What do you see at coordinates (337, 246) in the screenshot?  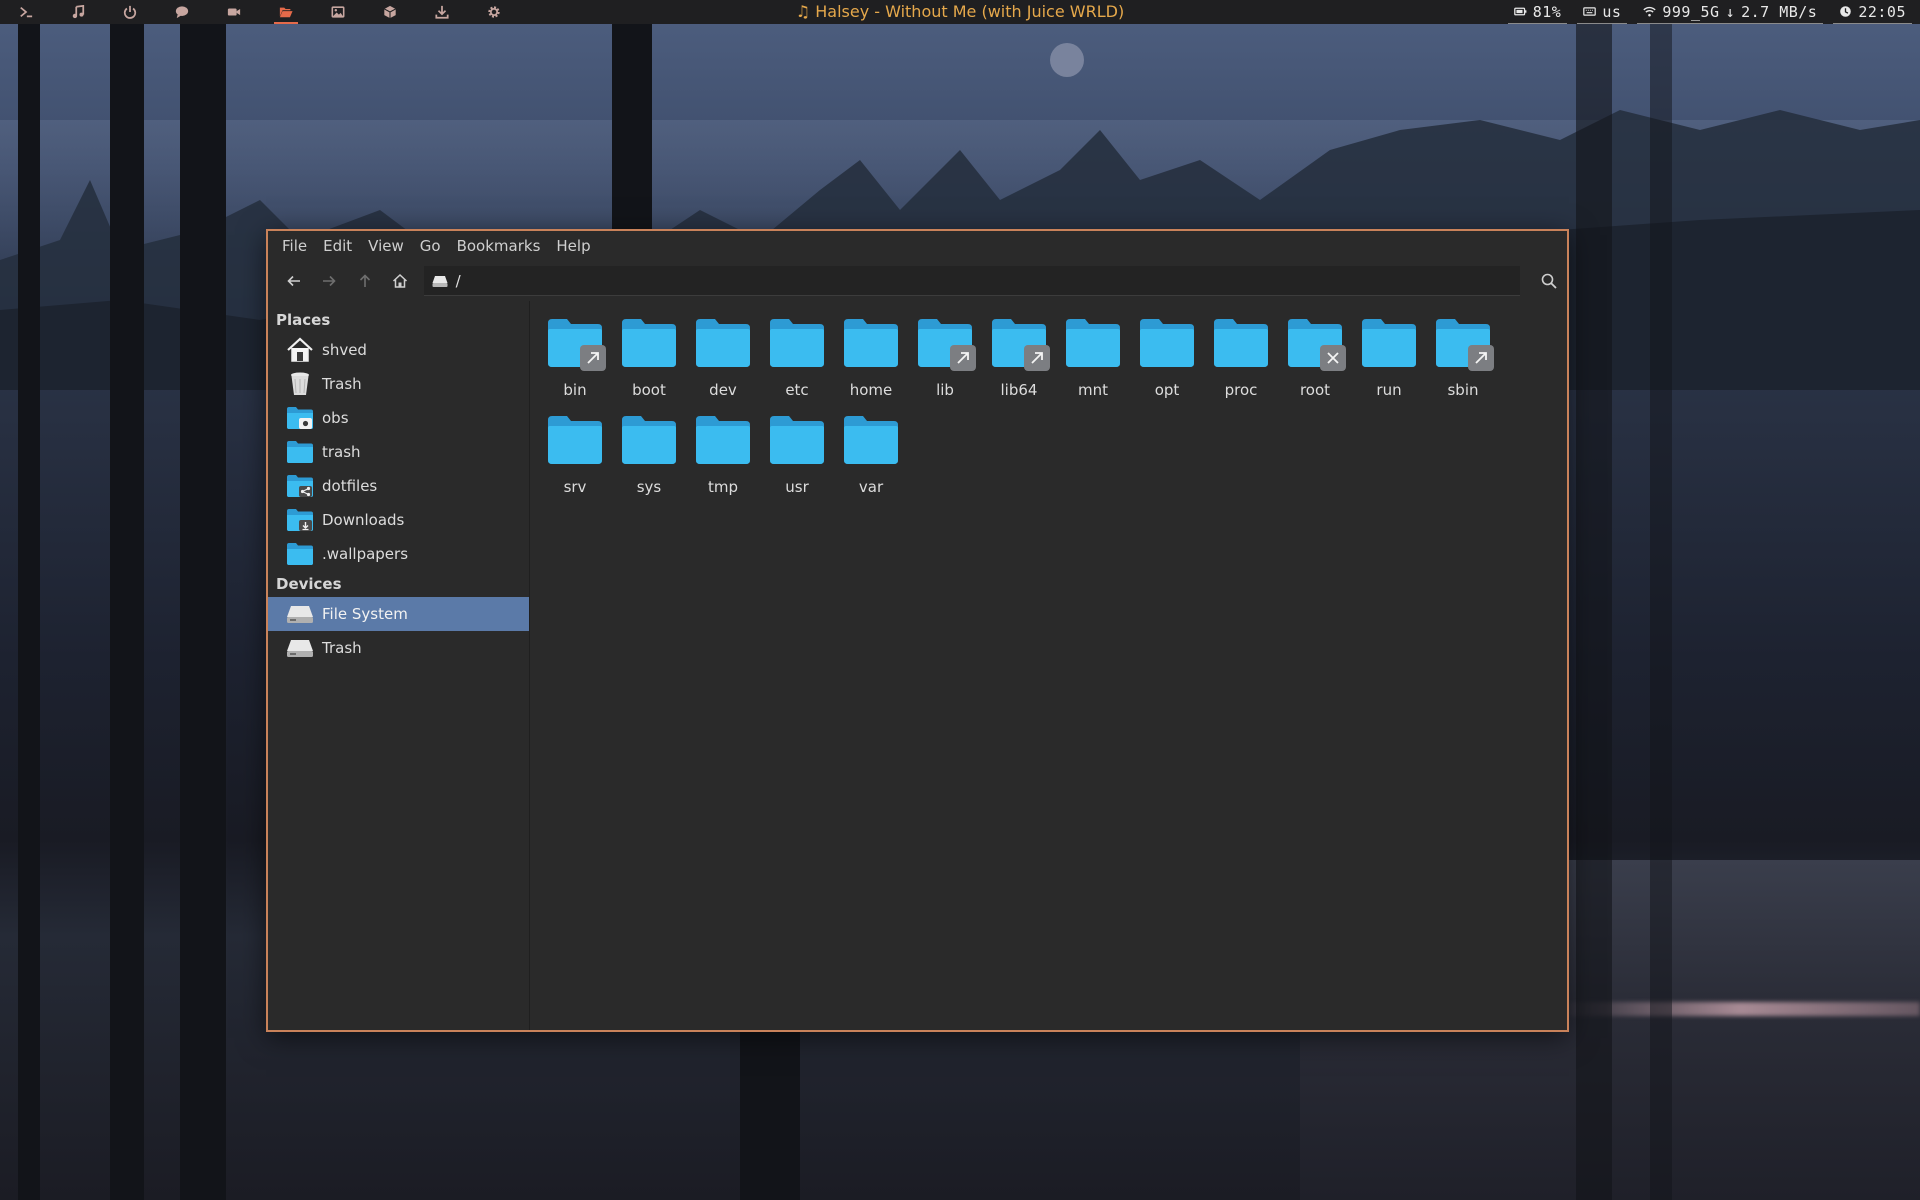 I see `menu-edit: Edit` at bounding box center [337, 246].